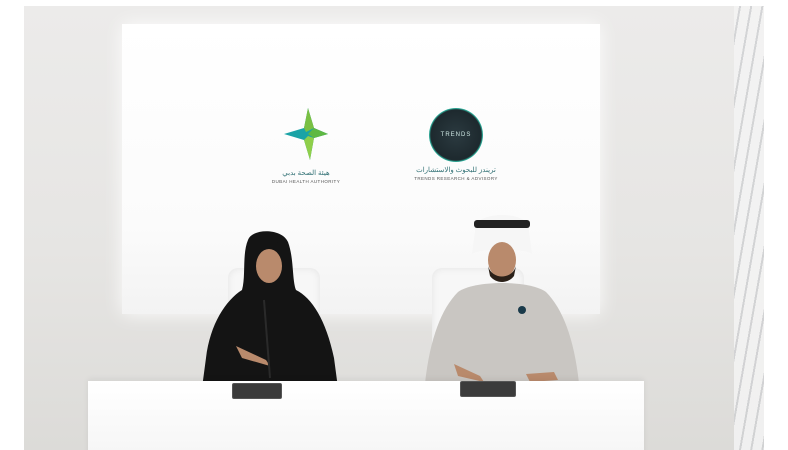 The image size is (788, 450). I want to click on trends-logo-icon: TRENDS, so click(456, 135).